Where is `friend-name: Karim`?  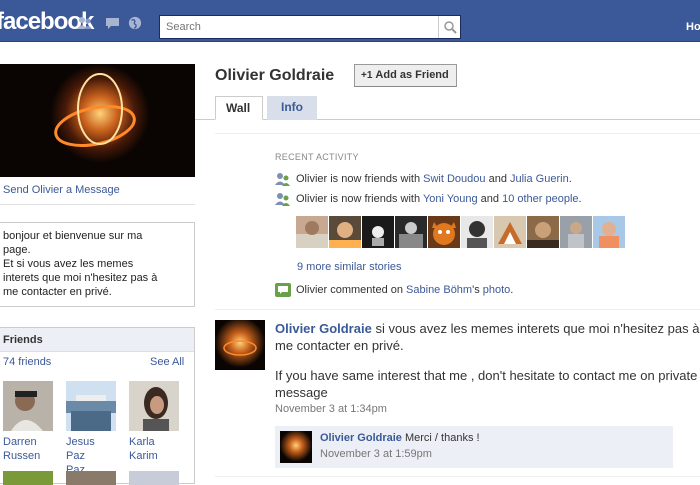 friend-name: Karim is located at coordinates (154, 456).